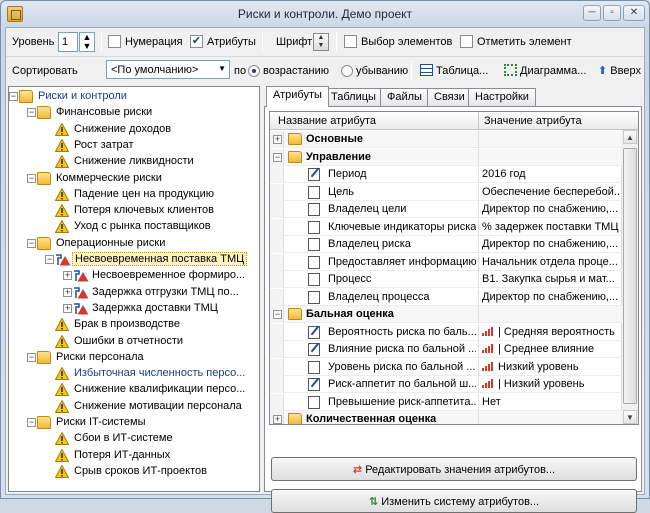  I want to click on tab-files: Файлы, so click(404, 97).